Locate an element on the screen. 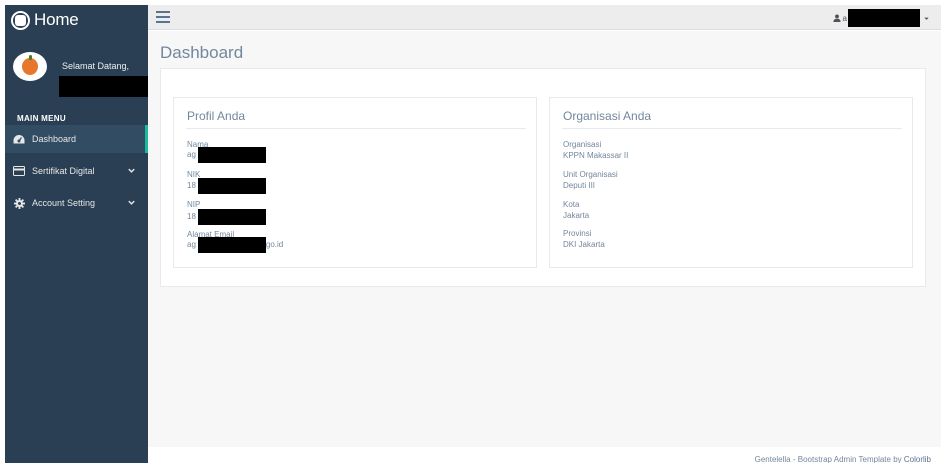  user-menu-dropdown: a is located at coordinates (881, 18).